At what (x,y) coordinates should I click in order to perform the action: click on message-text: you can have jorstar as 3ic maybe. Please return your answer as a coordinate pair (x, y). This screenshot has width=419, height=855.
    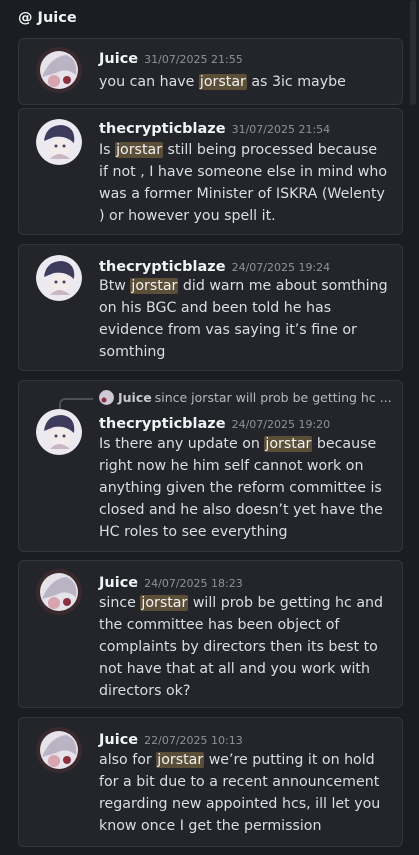
    Looking at the image, I should click on (244, 82).